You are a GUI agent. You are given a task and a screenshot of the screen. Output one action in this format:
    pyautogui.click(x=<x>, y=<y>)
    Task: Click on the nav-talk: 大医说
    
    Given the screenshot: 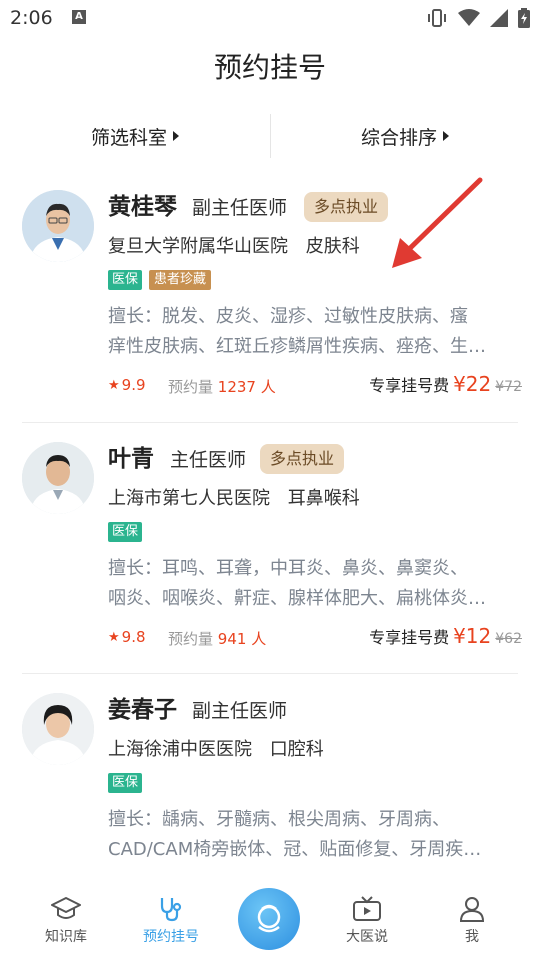 What is the action you would take?
    pyautogui.click(x=367, y=921)
    